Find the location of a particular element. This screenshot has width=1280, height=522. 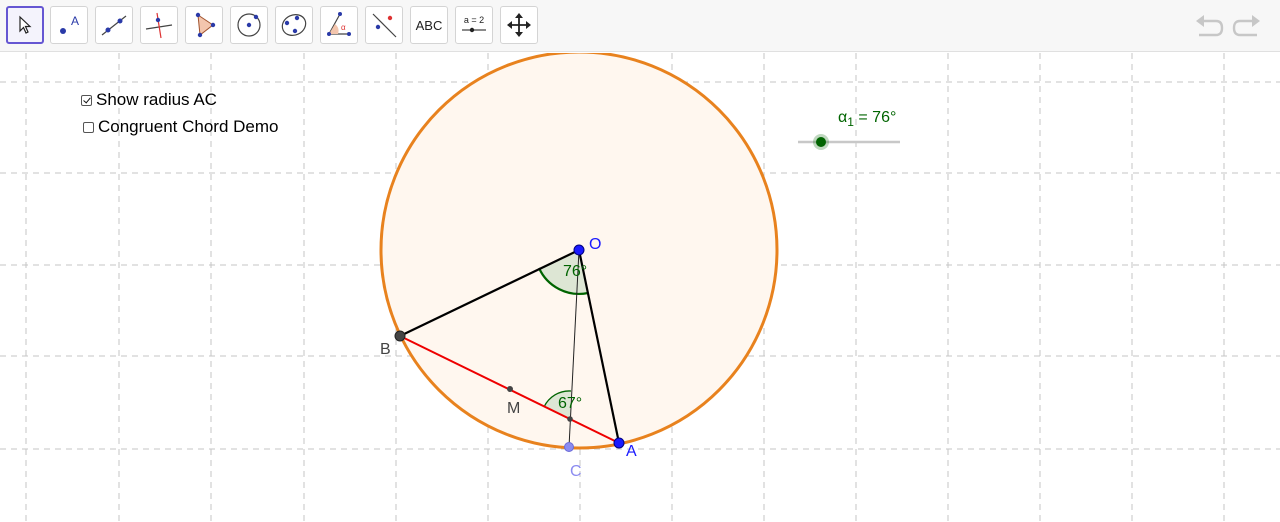

slider-label: α1 = 76° is located at coordinates (867, 119).